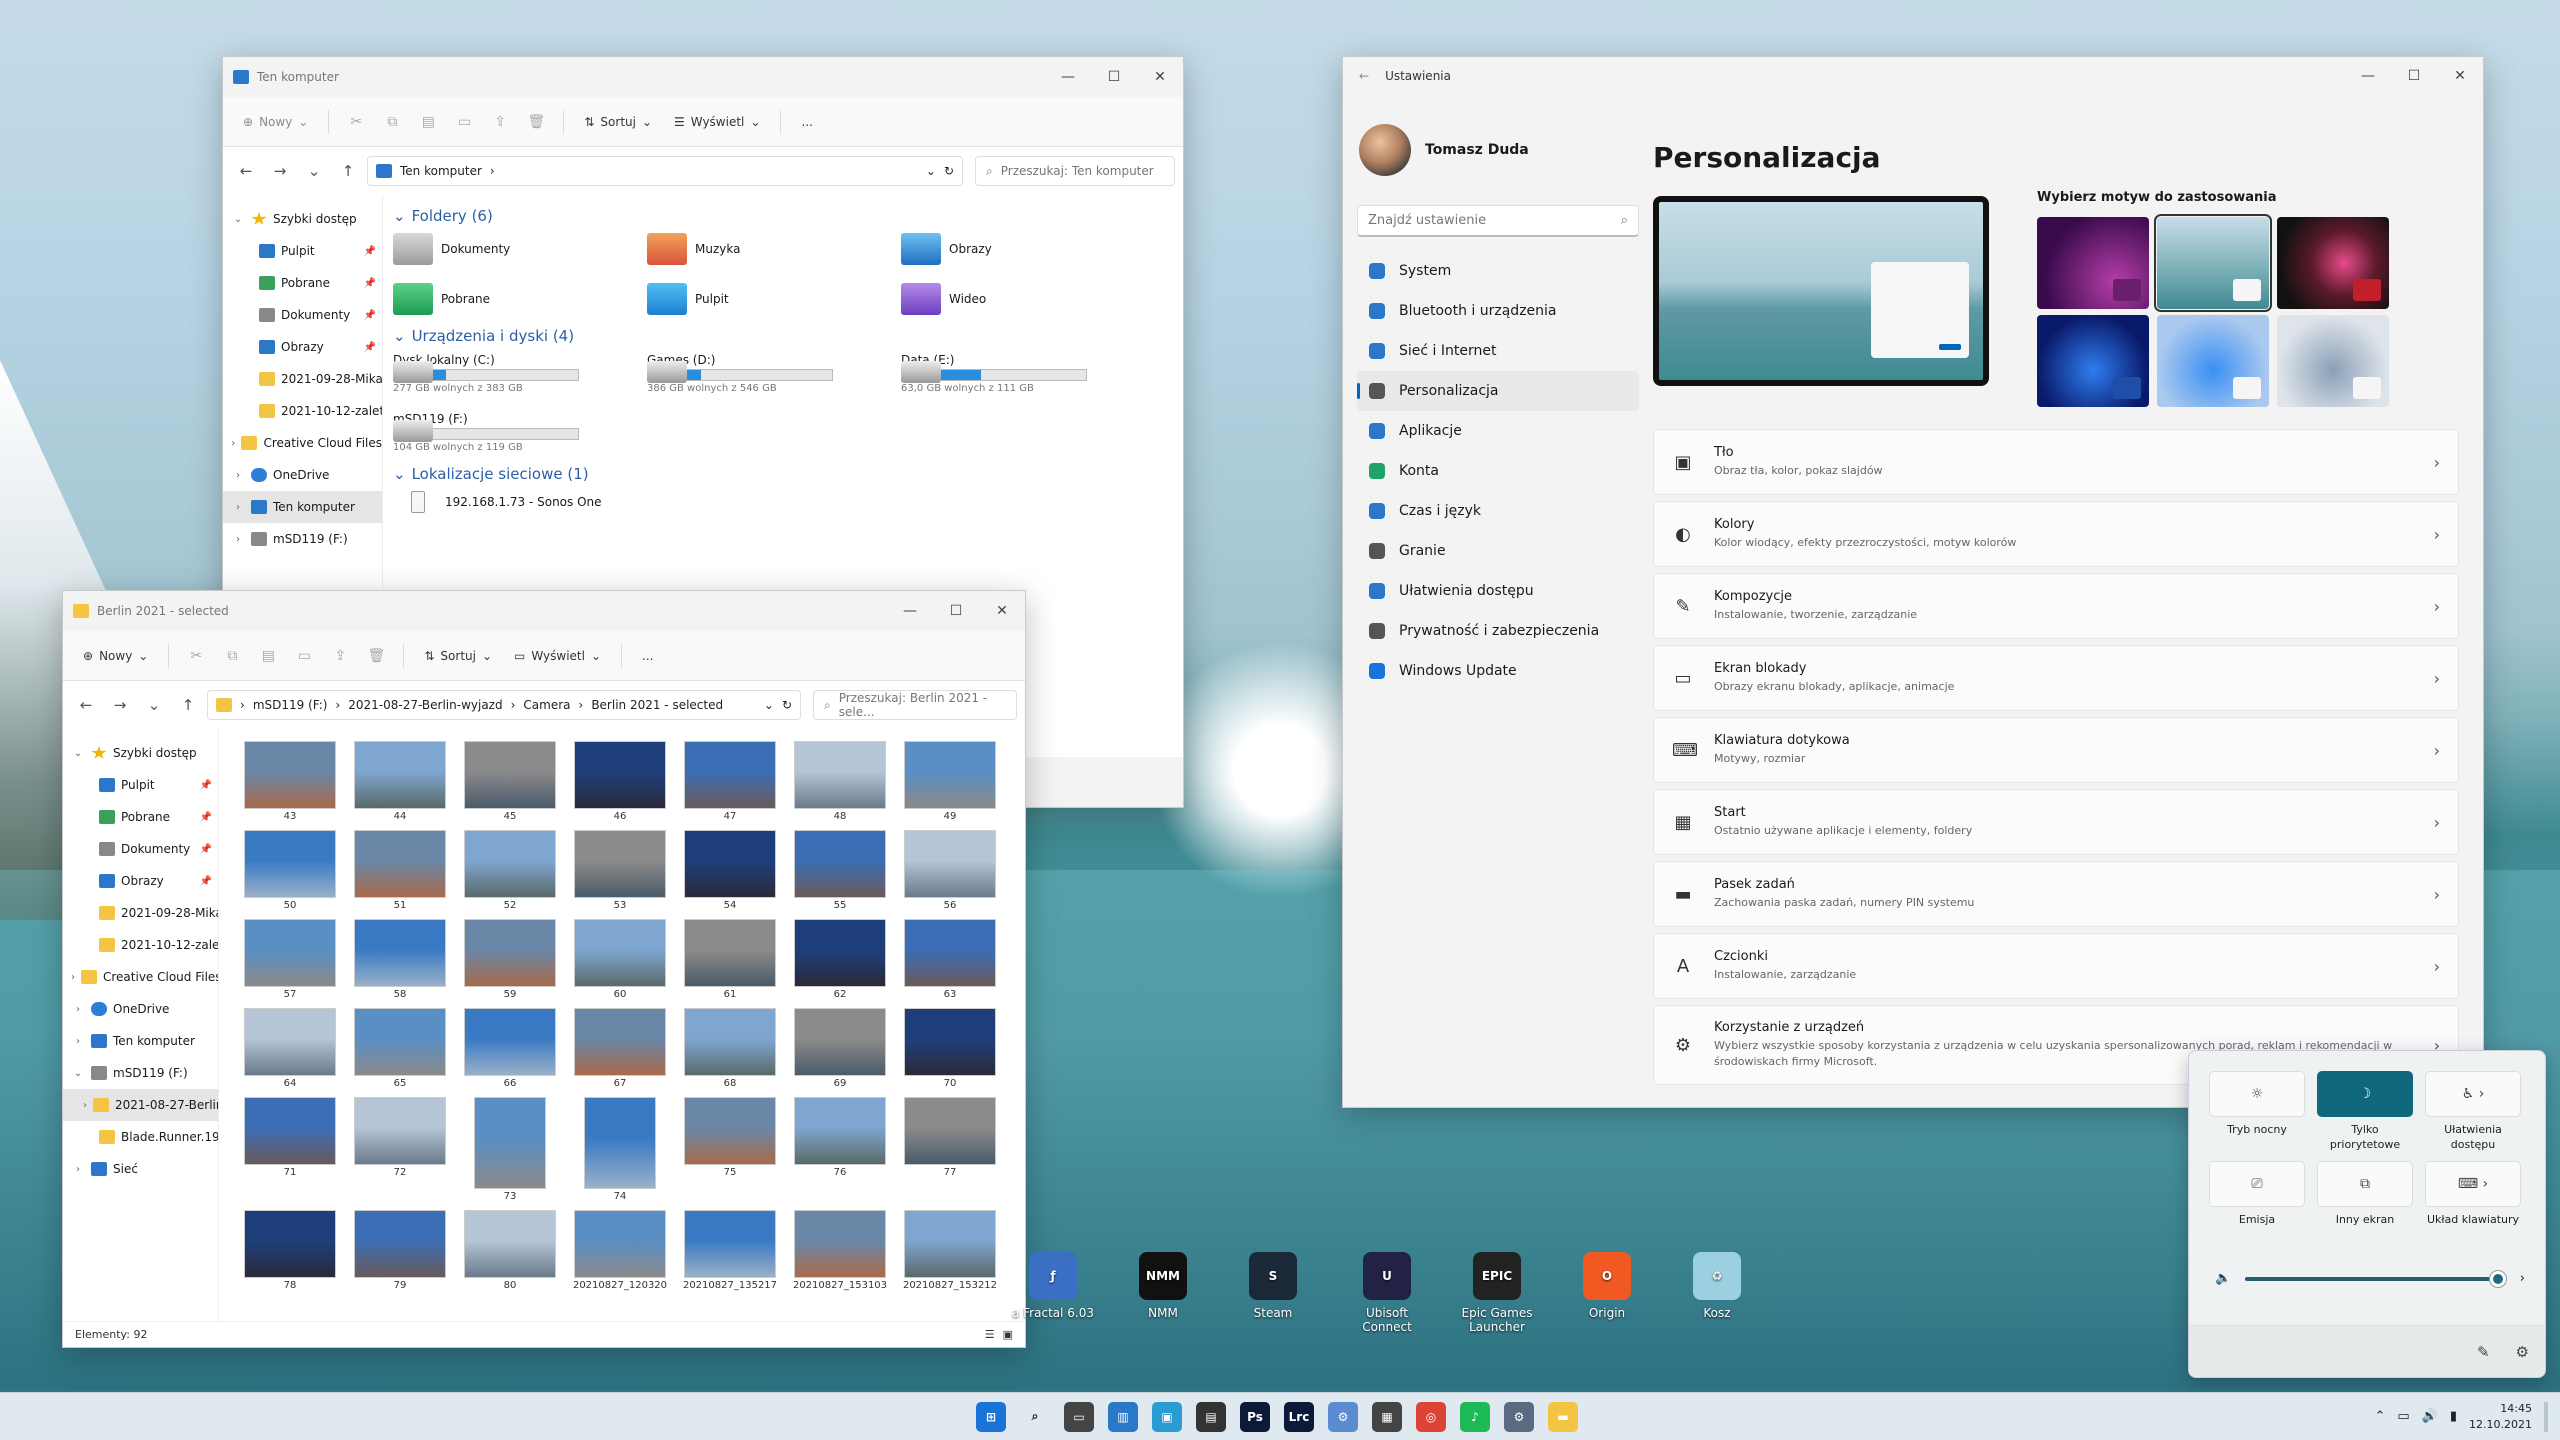  Describe the element at coordinates (1075, 171) in the screenshot. I see `search-input: ⌕ Przeszukaj: Ten komputer` at that location.